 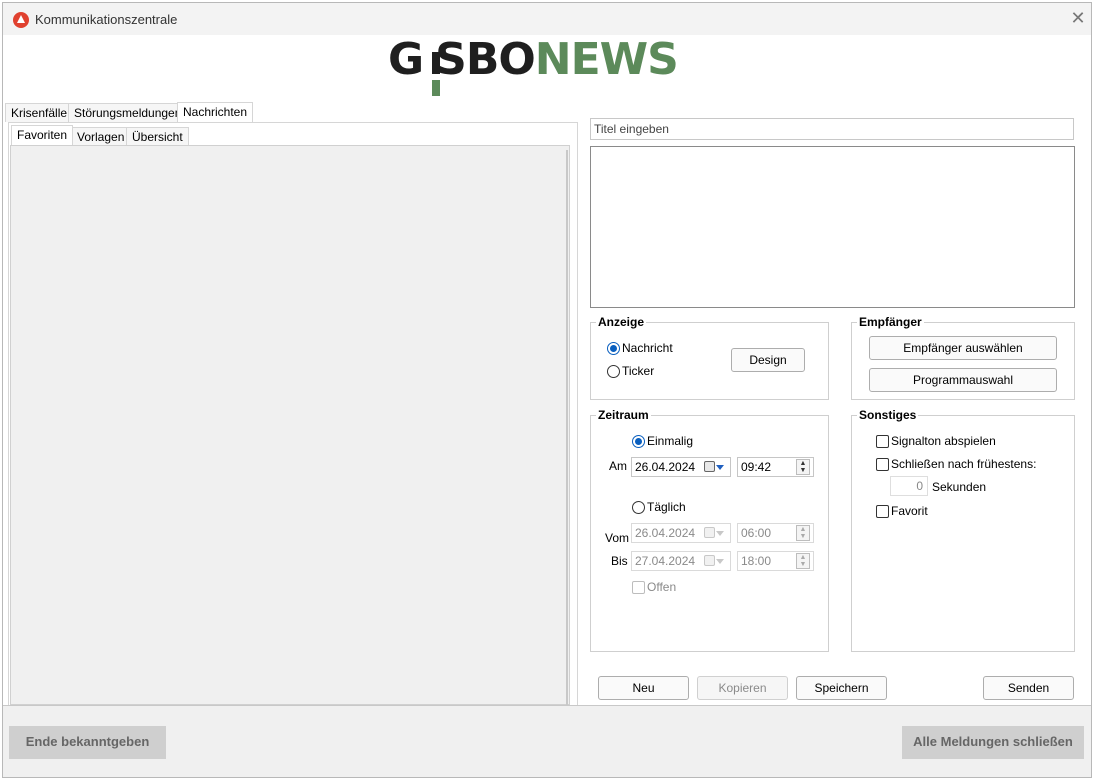 I want to click on label-einmalig: Einmalig, so click(x=670, y=441).